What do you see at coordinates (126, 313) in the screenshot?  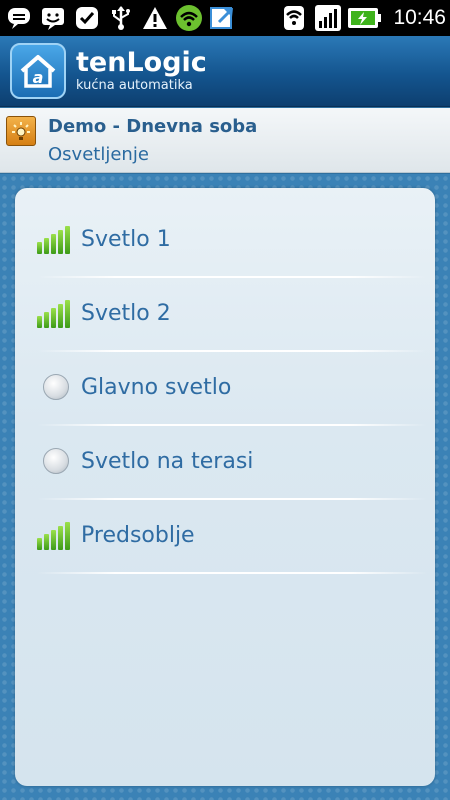 I see `device-label: Svetlo 2` at bounding box center [126, 313].